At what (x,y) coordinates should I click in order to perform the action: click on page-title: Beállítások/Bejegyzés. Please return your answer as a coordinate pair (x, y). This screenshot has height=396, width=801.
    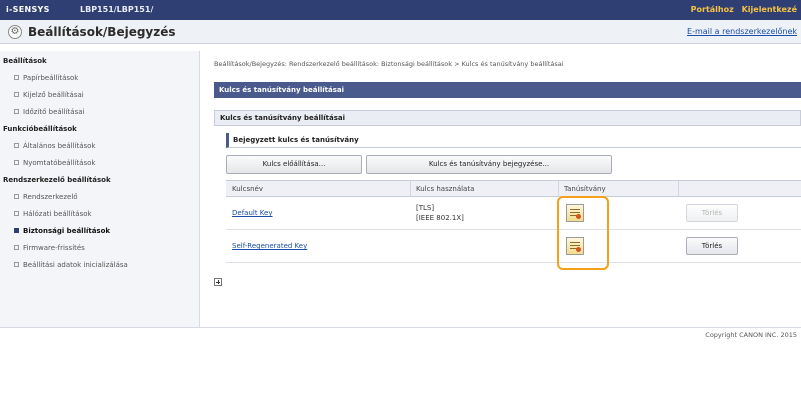
    Looking at the image, I should click on (102, 32).